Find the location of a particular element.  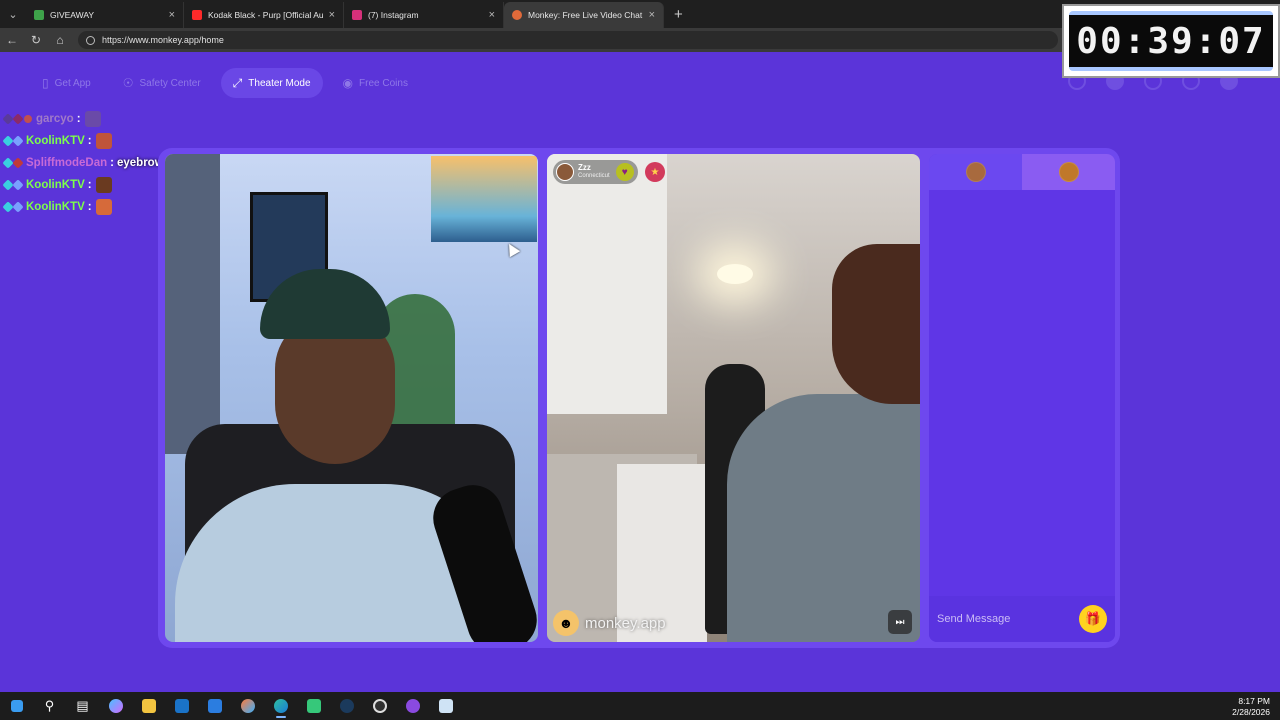

steam-icon is located at coordinates (346, 706).